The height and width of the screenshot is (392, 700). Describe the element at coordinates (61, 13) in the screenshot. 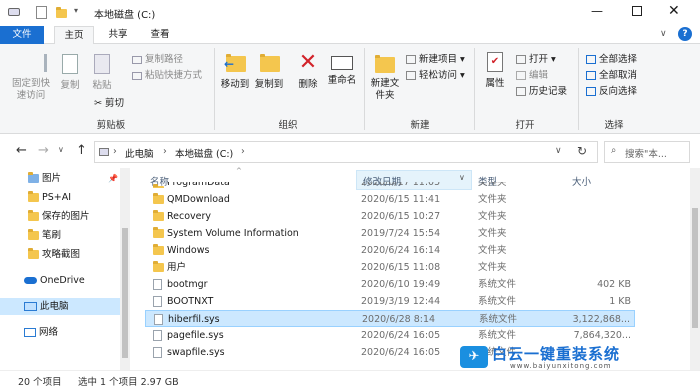

I see `new-folder-quick-icon` at that location.